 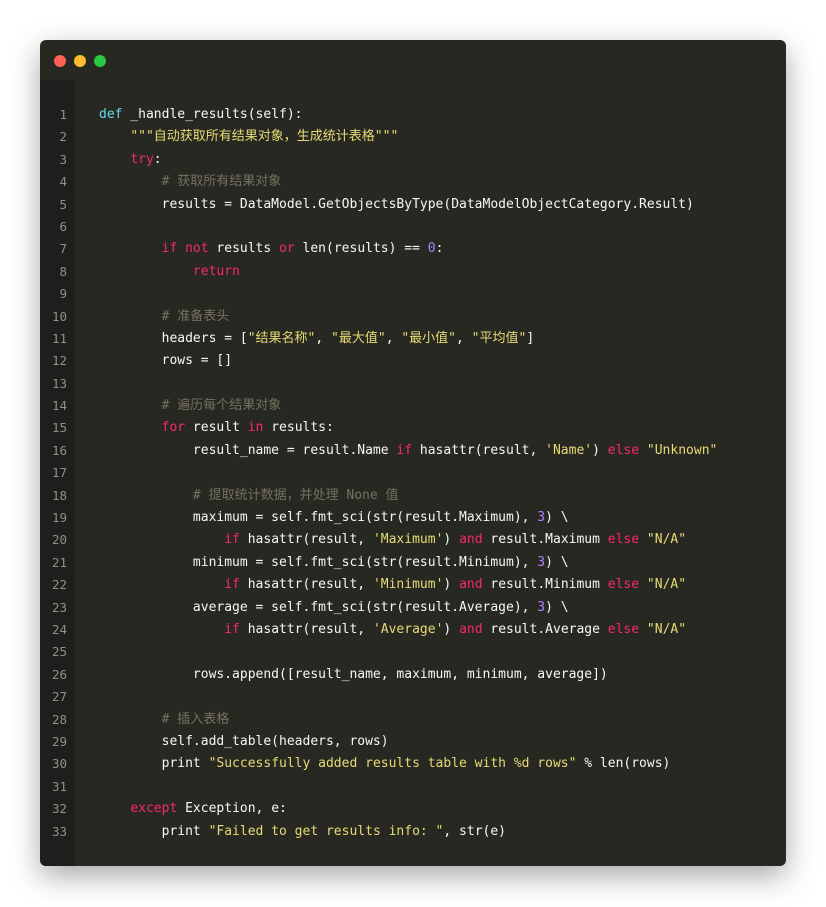 I want to click on window-titlebar, so click(x=413, y=60).